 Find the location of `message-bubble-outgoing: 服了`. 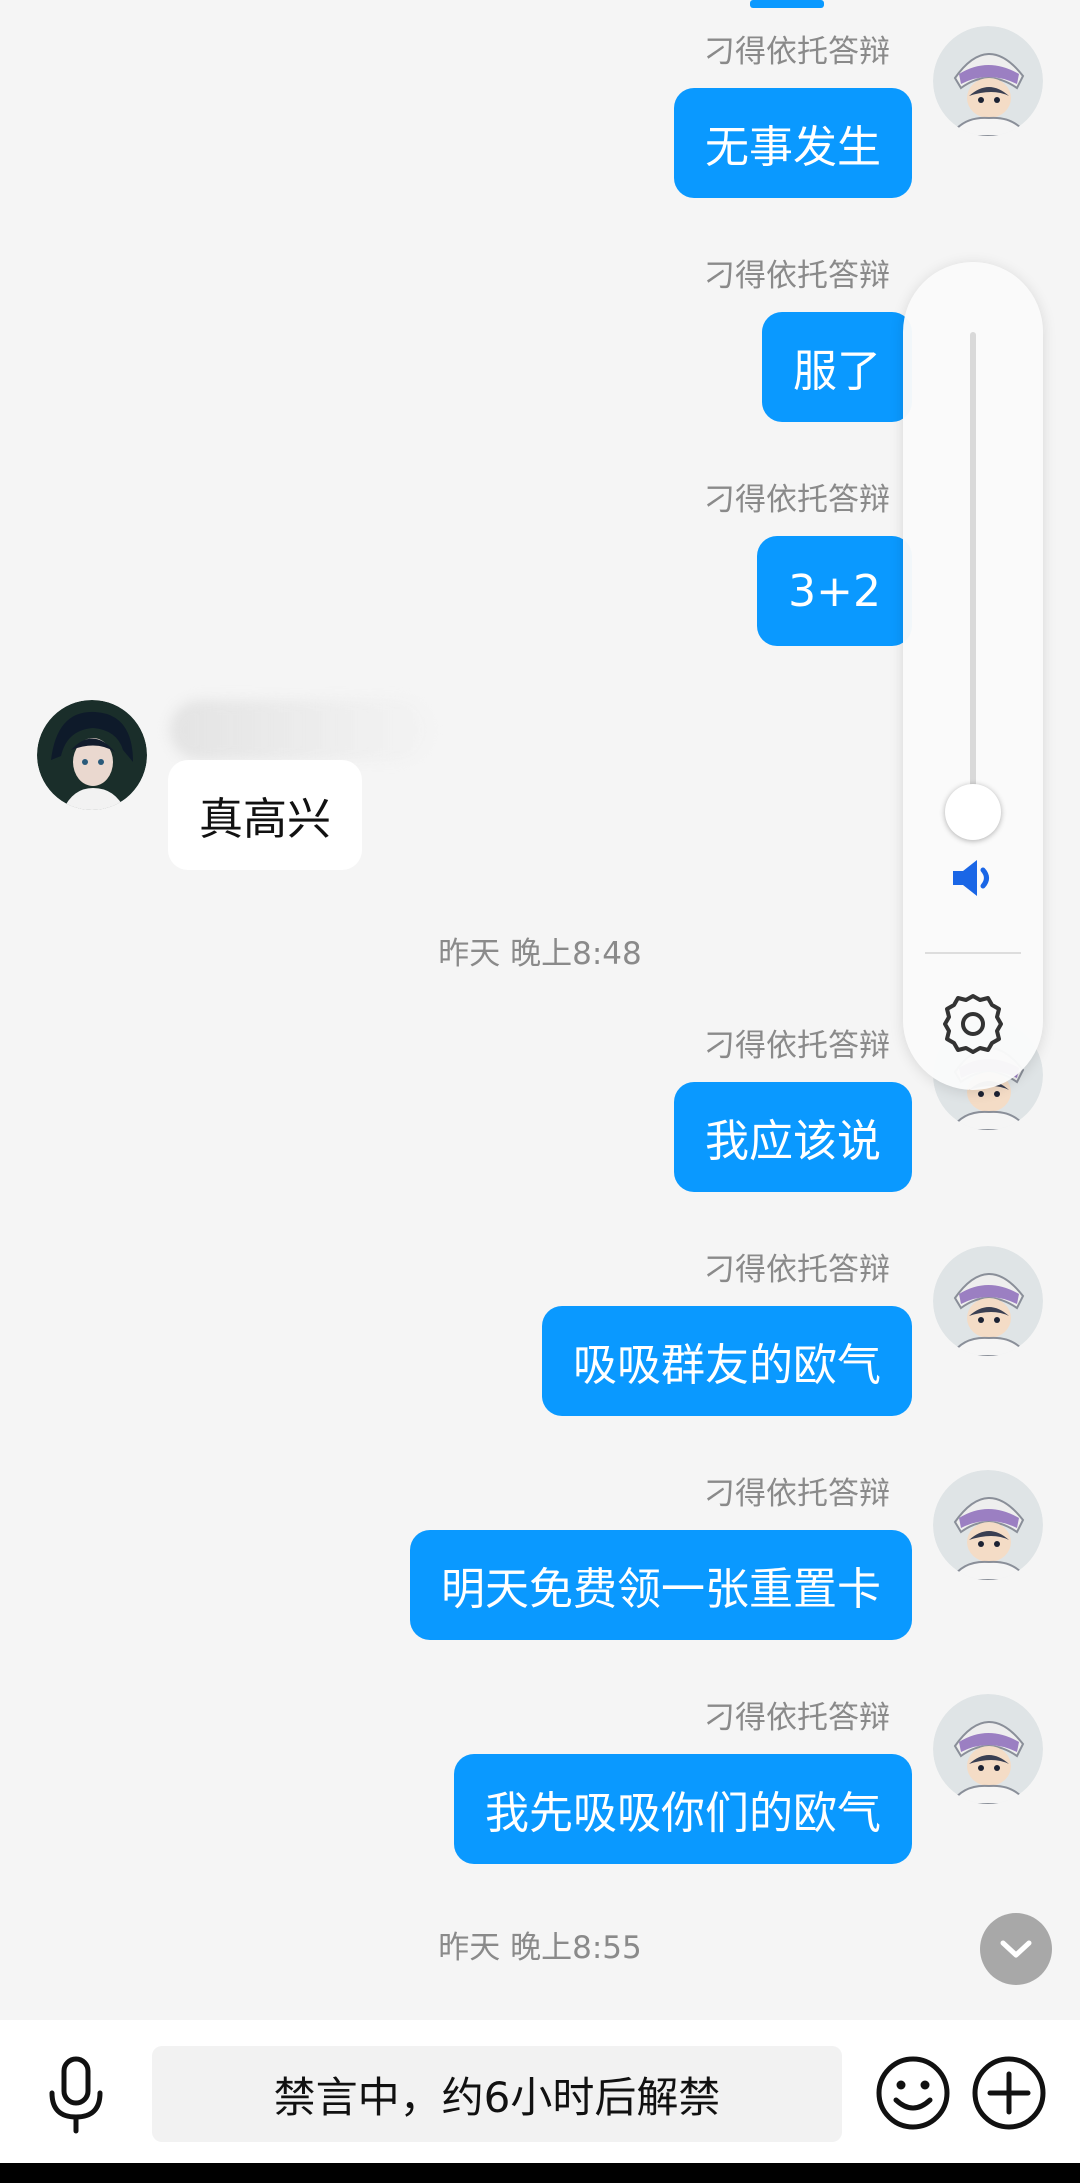

message-bubble-outgoing: 服了 is located at coordinates (837, 367).